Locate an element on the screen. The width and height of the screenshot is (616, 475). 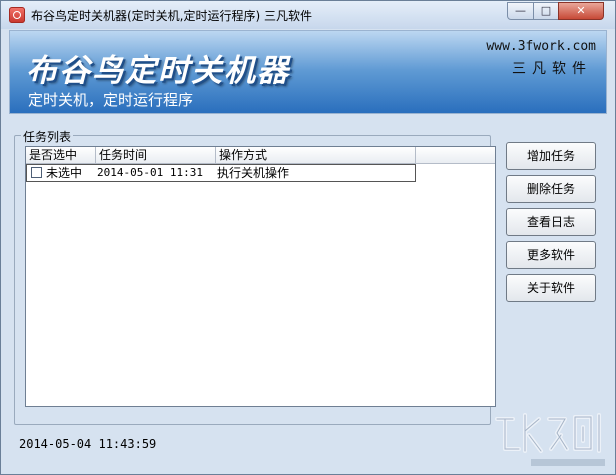
table-row: 未选中 2014-05-01 11:31 执行关机操作 is located at coordinates (221, 173).